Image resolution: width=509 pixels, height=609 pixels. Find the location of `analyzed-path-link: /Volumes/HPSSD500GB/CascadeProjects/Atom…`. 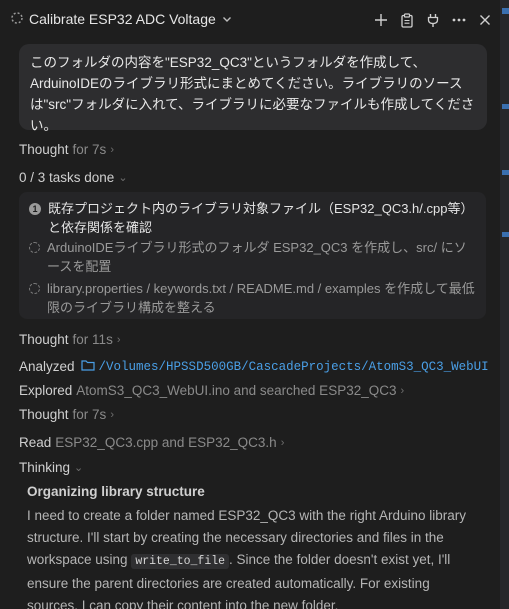

analyzed-path-link: /Volumes/HPSSD500GB/CascadeProjects/Atom… is located at coordinates (294, 367).